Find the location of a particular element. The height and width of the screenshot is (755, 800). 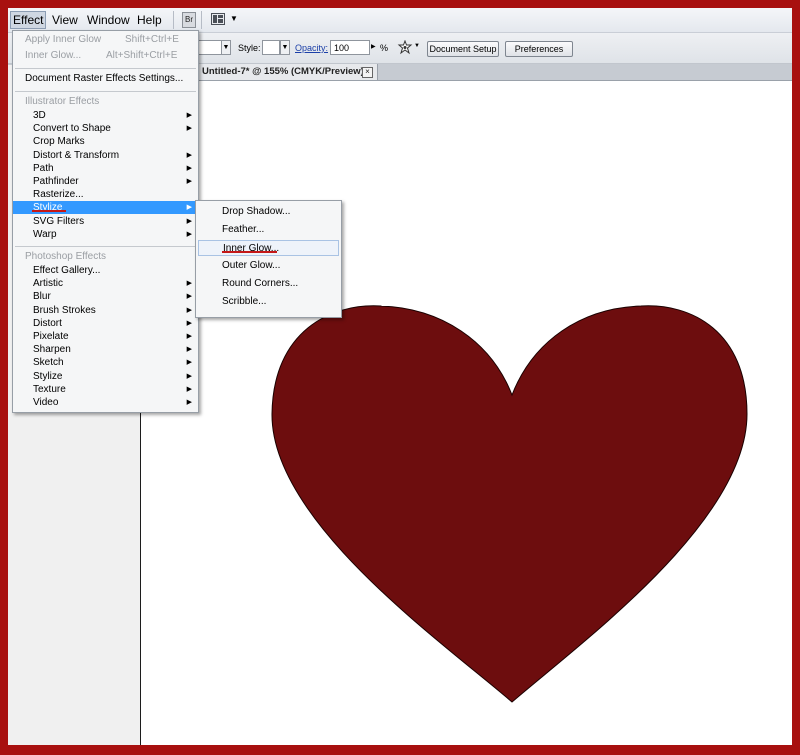

close-icon: × is located at coordinates (367, 72).